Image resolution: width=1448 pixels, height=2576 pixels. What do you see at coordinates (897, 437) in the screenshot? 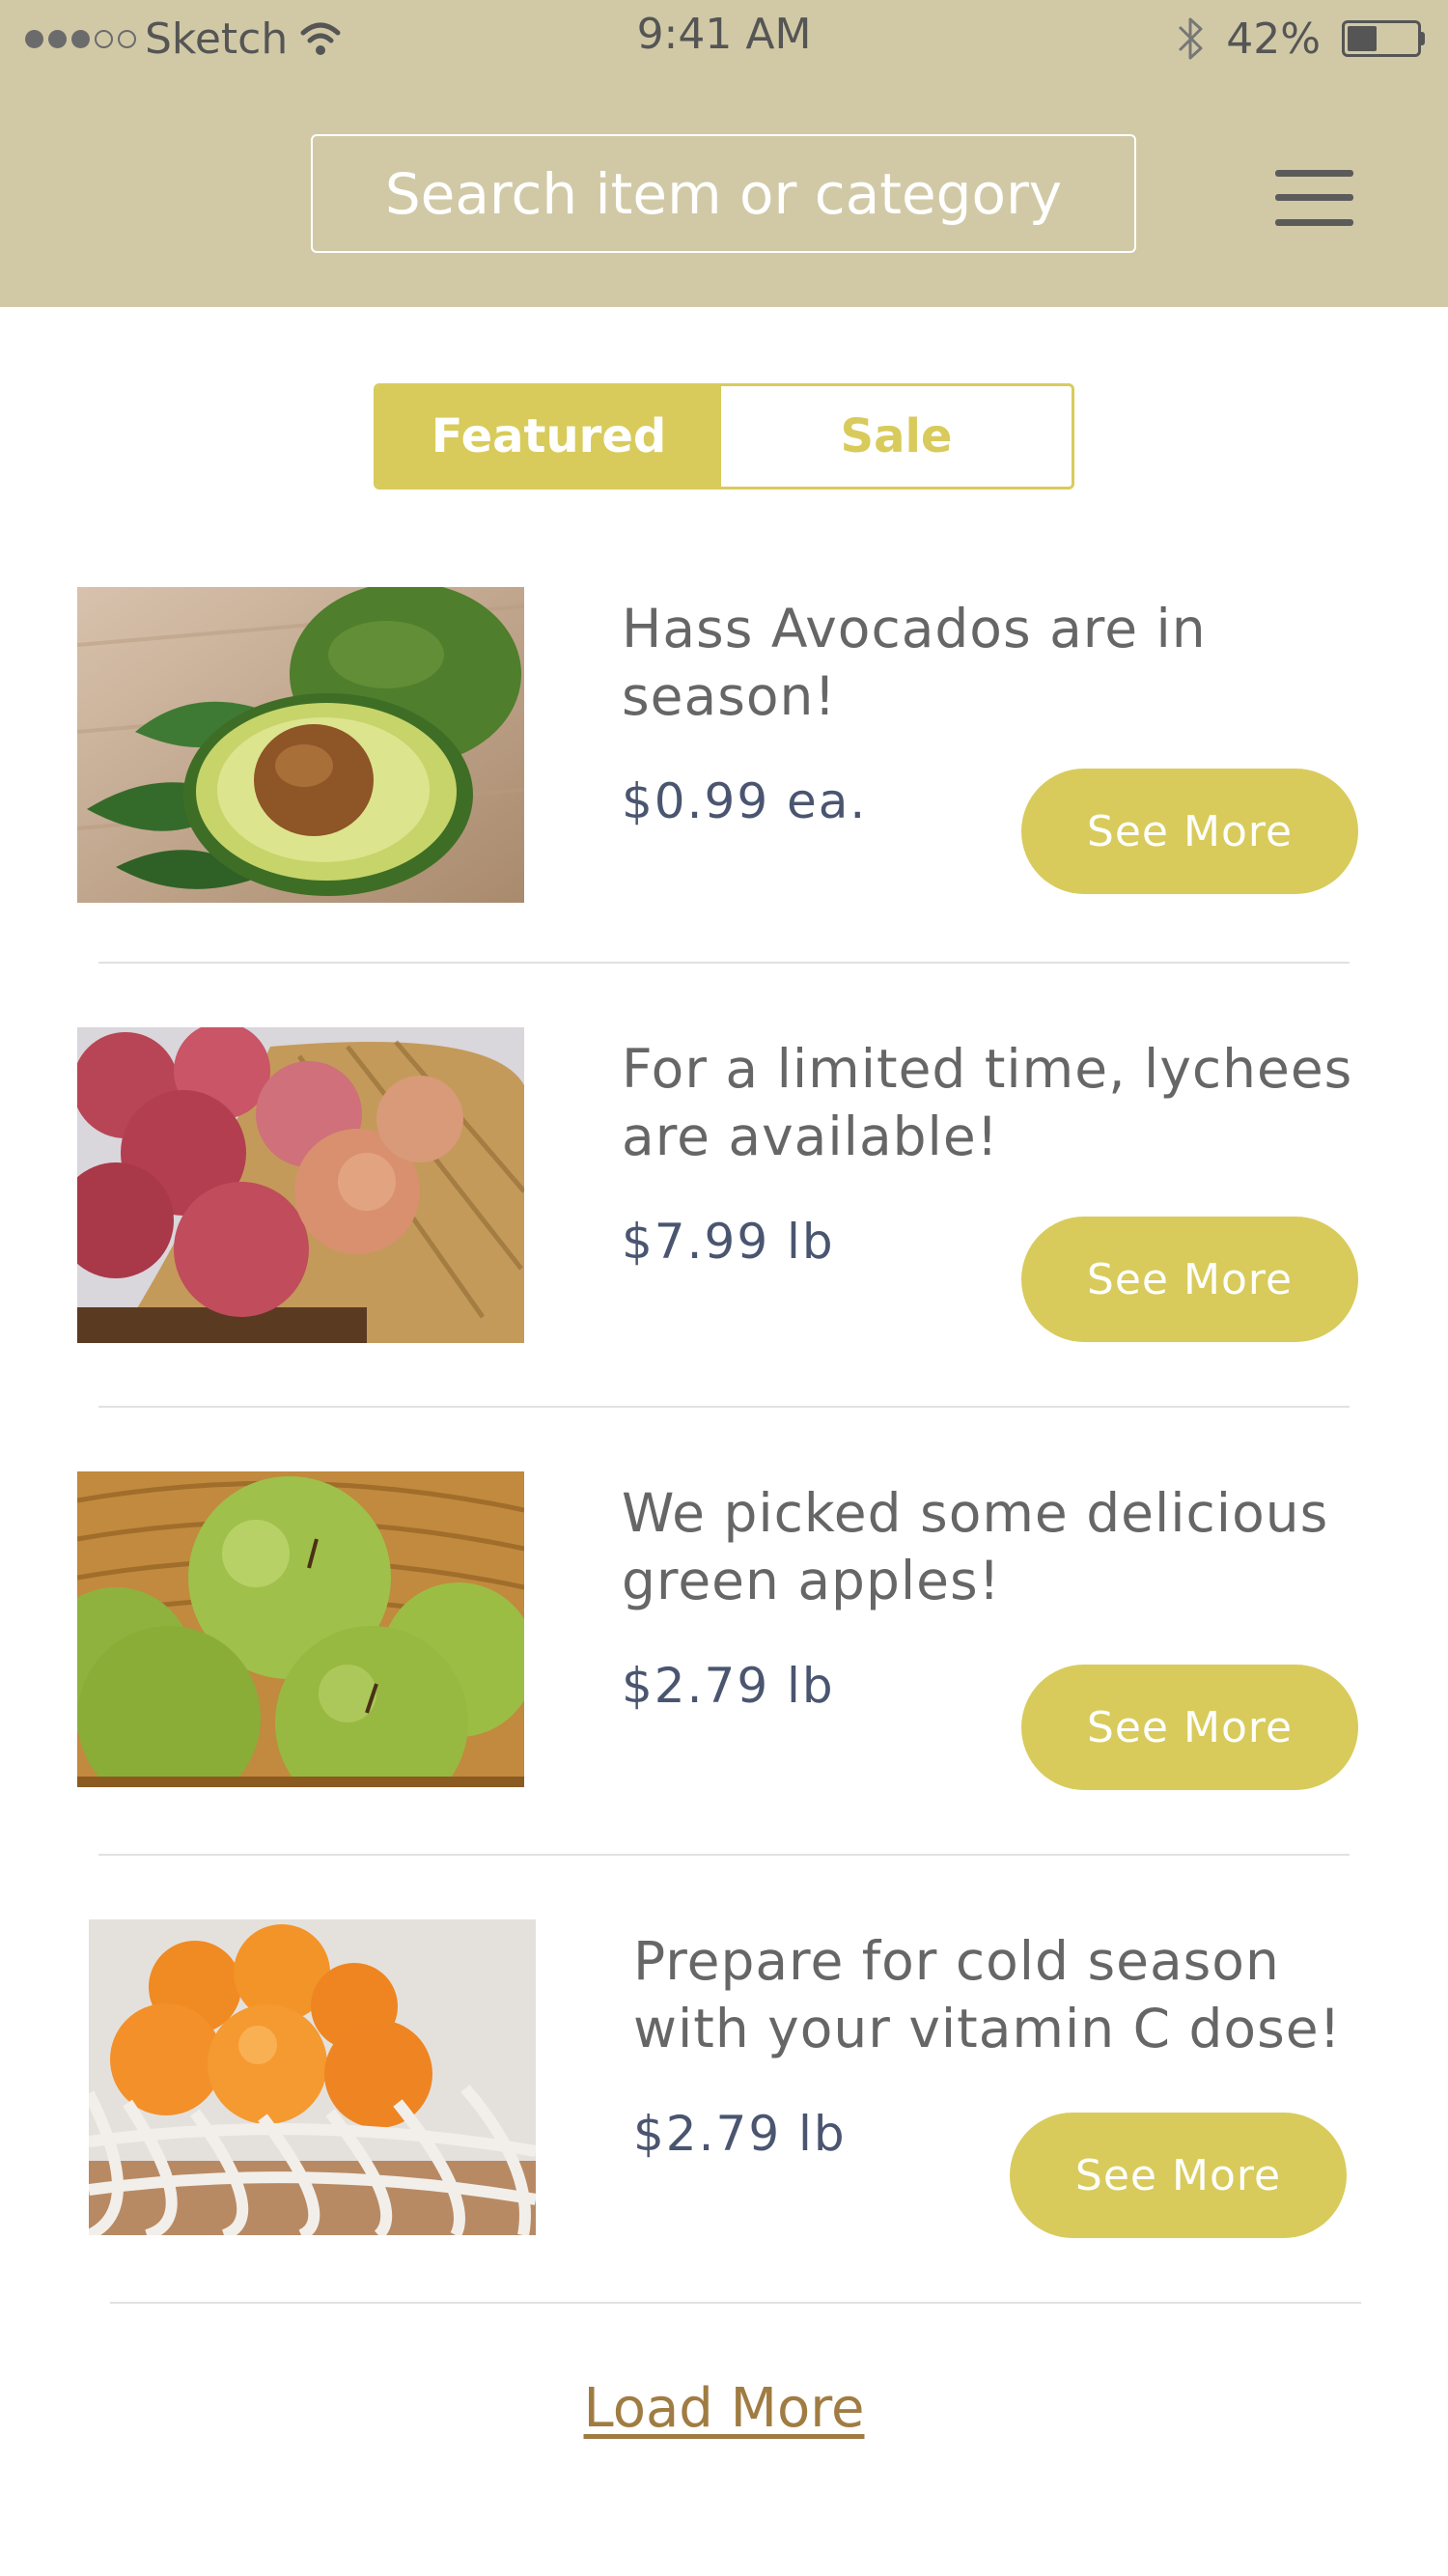
I see `tab-sale: Sale` at bounding box center [897, 437].